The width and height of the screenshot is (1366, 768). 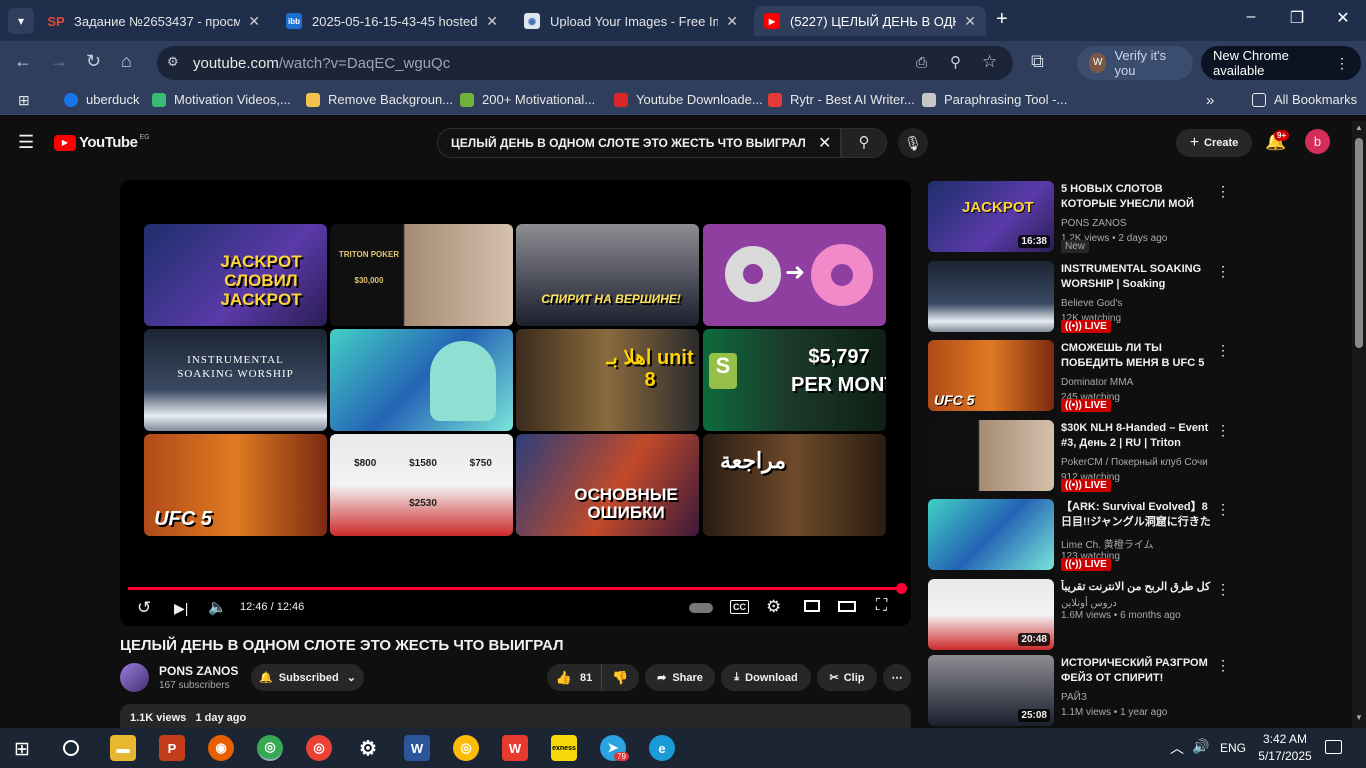 I want to click on close-window-icon: ✕, so click(x=1343, y=18).